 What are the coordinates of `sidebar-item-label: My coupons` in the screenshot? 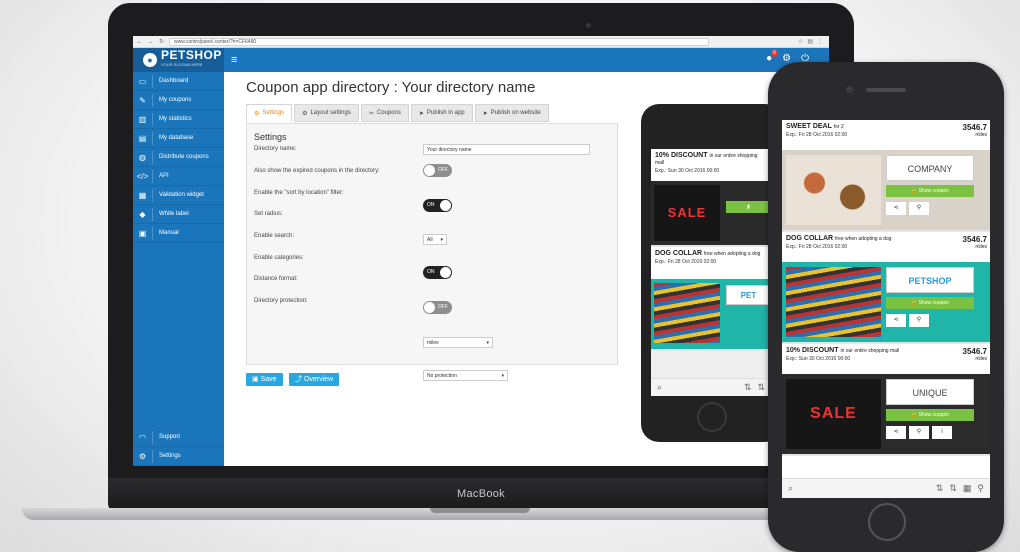 It's located at (175, 100).